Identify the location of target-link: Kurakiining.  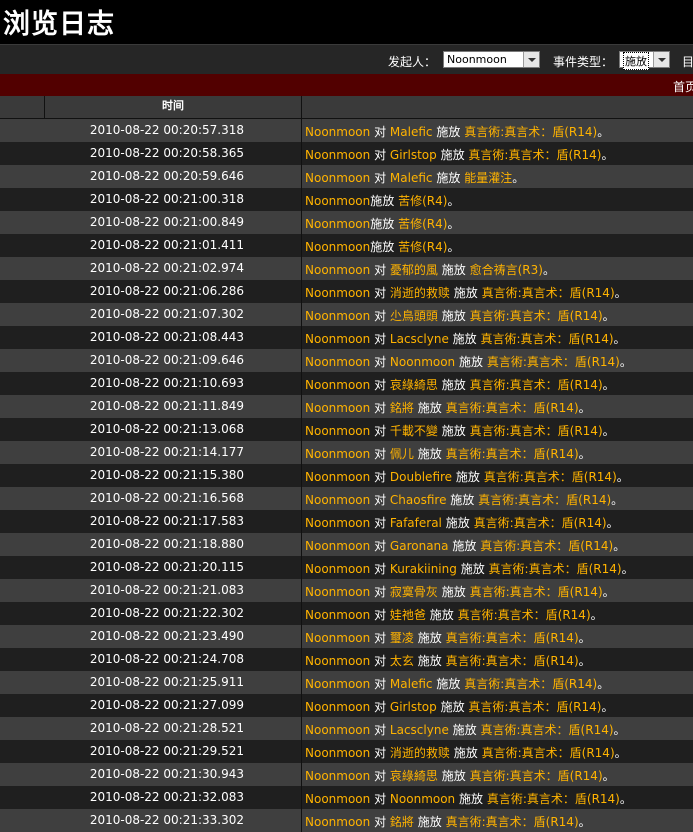
(423, 569).